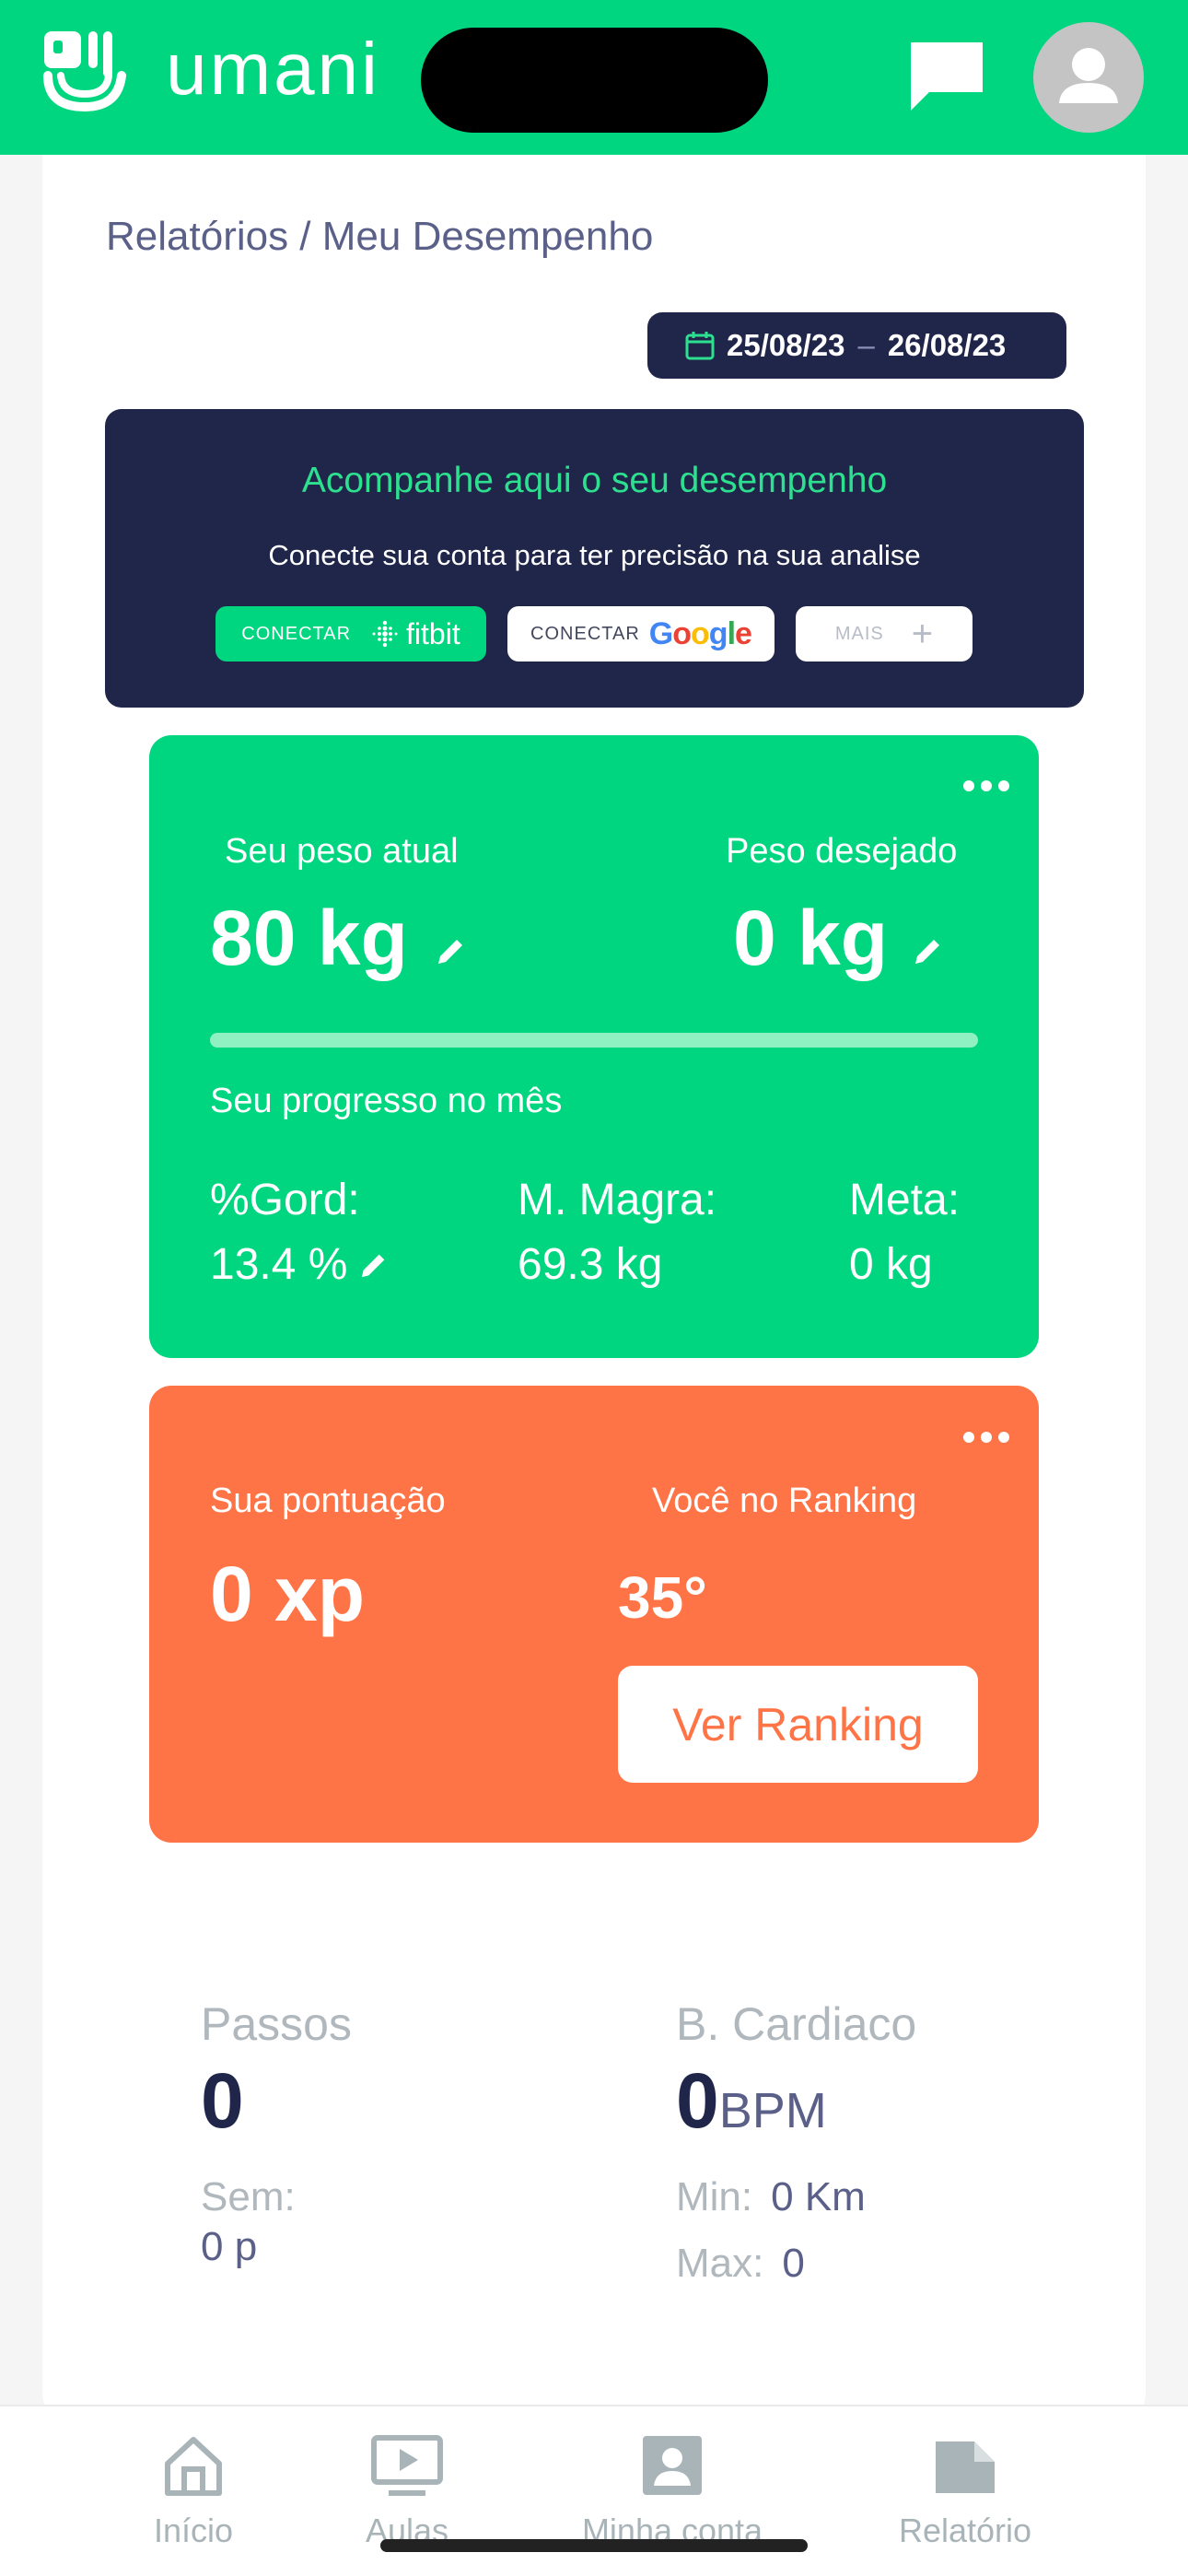 The height and width of the screenshot is (2576, 1188). I want to click on nav-label-report: Relatório, so click(965, 2530).